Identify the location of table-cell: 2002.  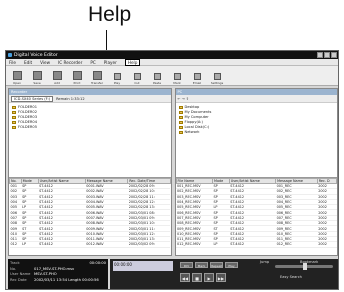
(327, 244).